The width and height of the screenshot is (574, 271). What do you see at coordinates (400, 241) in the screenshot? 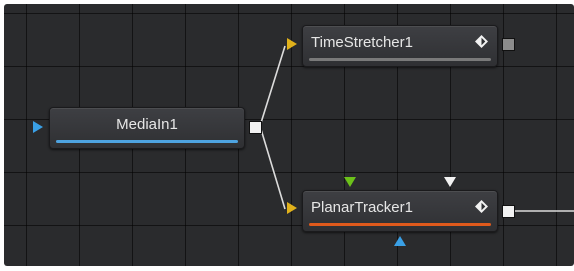
I see `planartracker-foreground-input` at bounding box center [400, 241].